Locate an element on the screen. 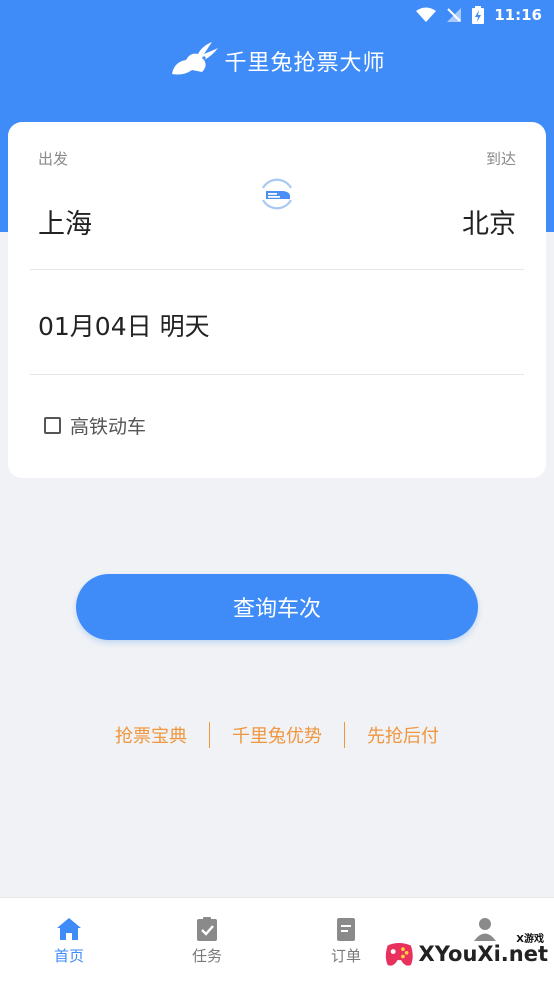 The image size is (554, 986). watermark-text: XYouXi.net is located at coordinates (483, 954).